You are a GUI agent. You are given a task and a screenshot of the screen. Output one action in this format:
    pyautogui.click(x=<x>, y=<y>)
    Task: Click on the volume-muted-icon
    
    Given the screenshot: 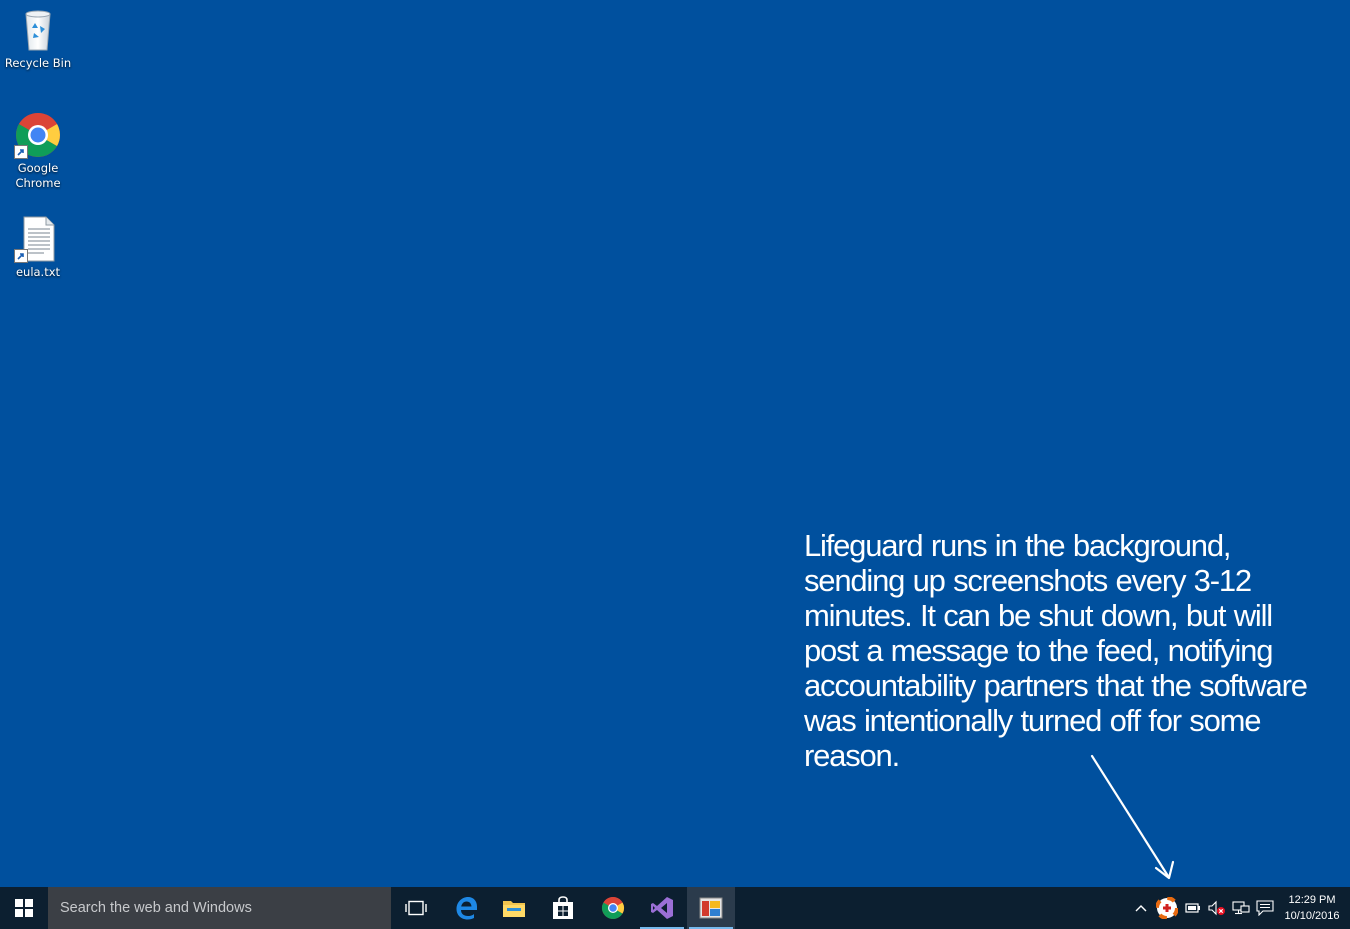 What is the action you would take?
    pyautogui.click(x=1216, y=908)
    